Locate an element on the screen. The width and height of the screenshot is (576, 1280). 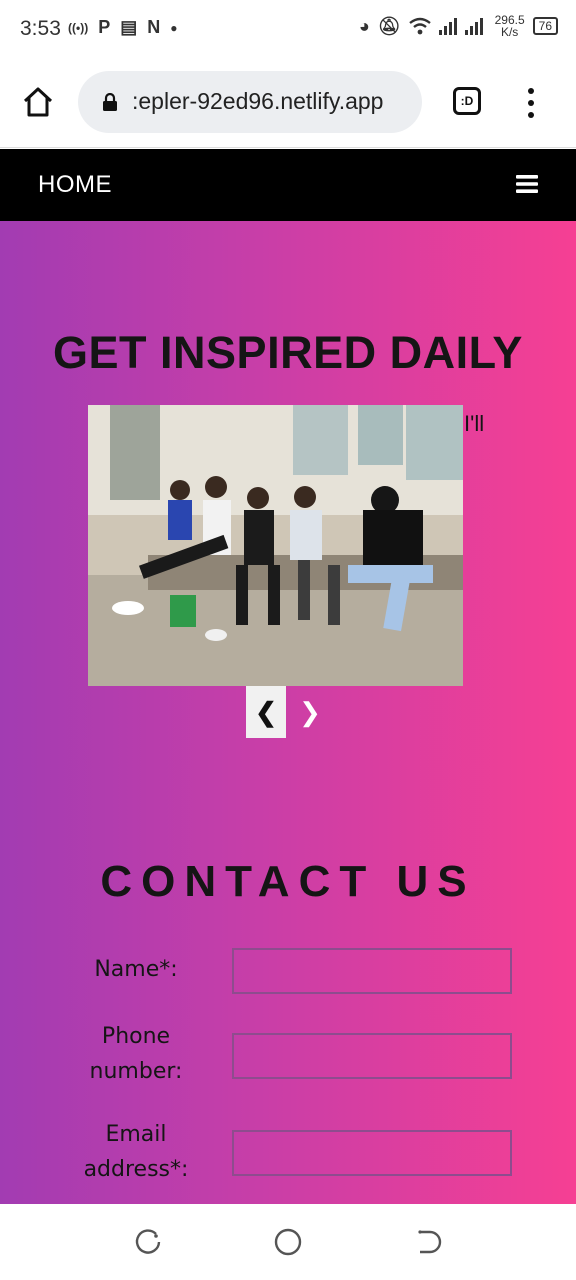
system-navigation-bar is located at coordinates (288, 1242).